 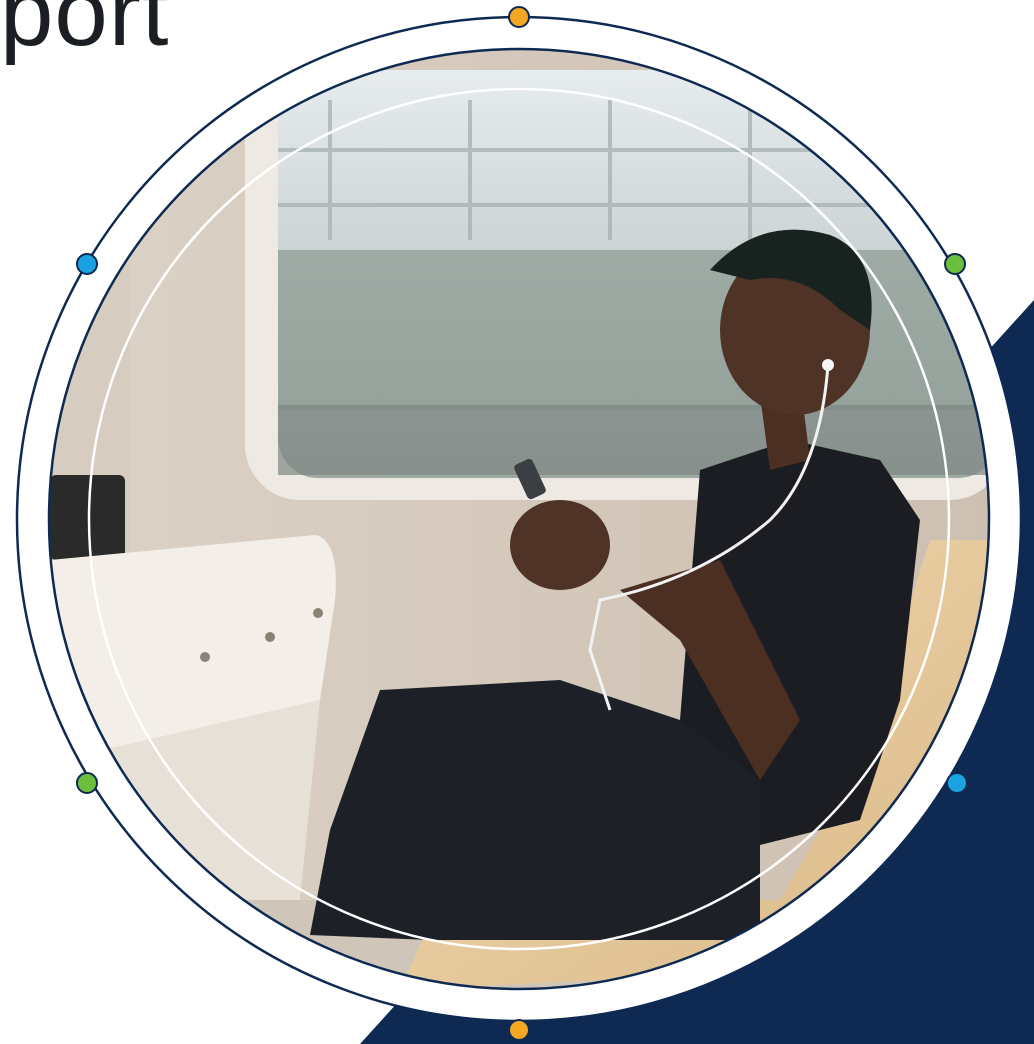 I want to click on orange-dot-bottom, so click(x=519, y=1030).